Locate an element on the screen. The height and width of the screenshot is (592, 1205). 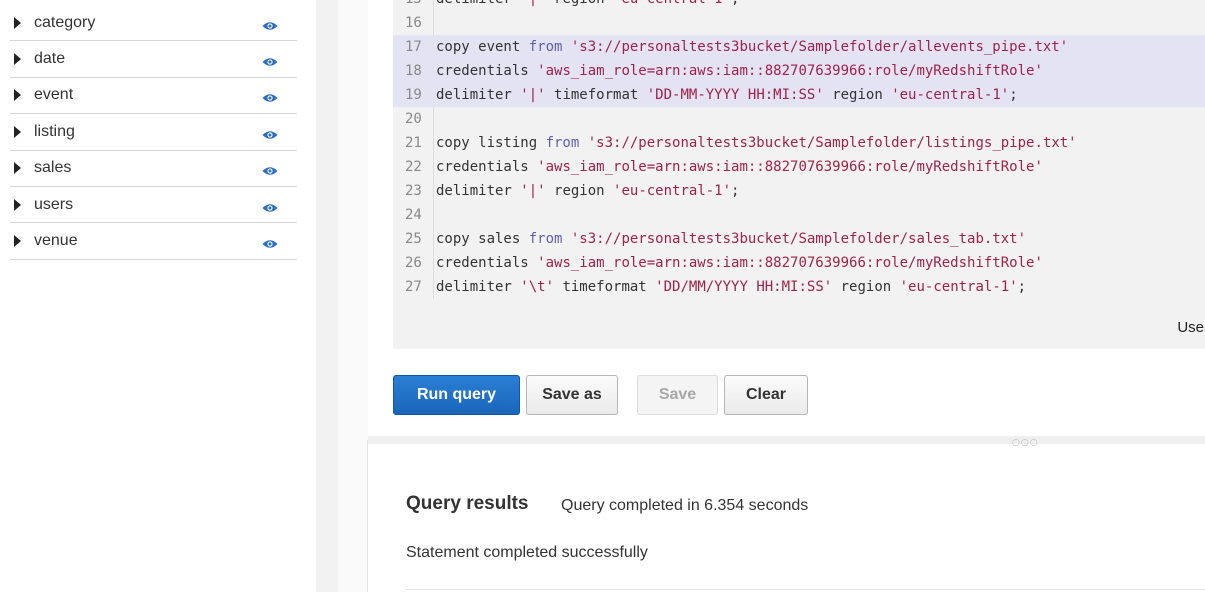
results-side-line is located at coordinates (367, 516).